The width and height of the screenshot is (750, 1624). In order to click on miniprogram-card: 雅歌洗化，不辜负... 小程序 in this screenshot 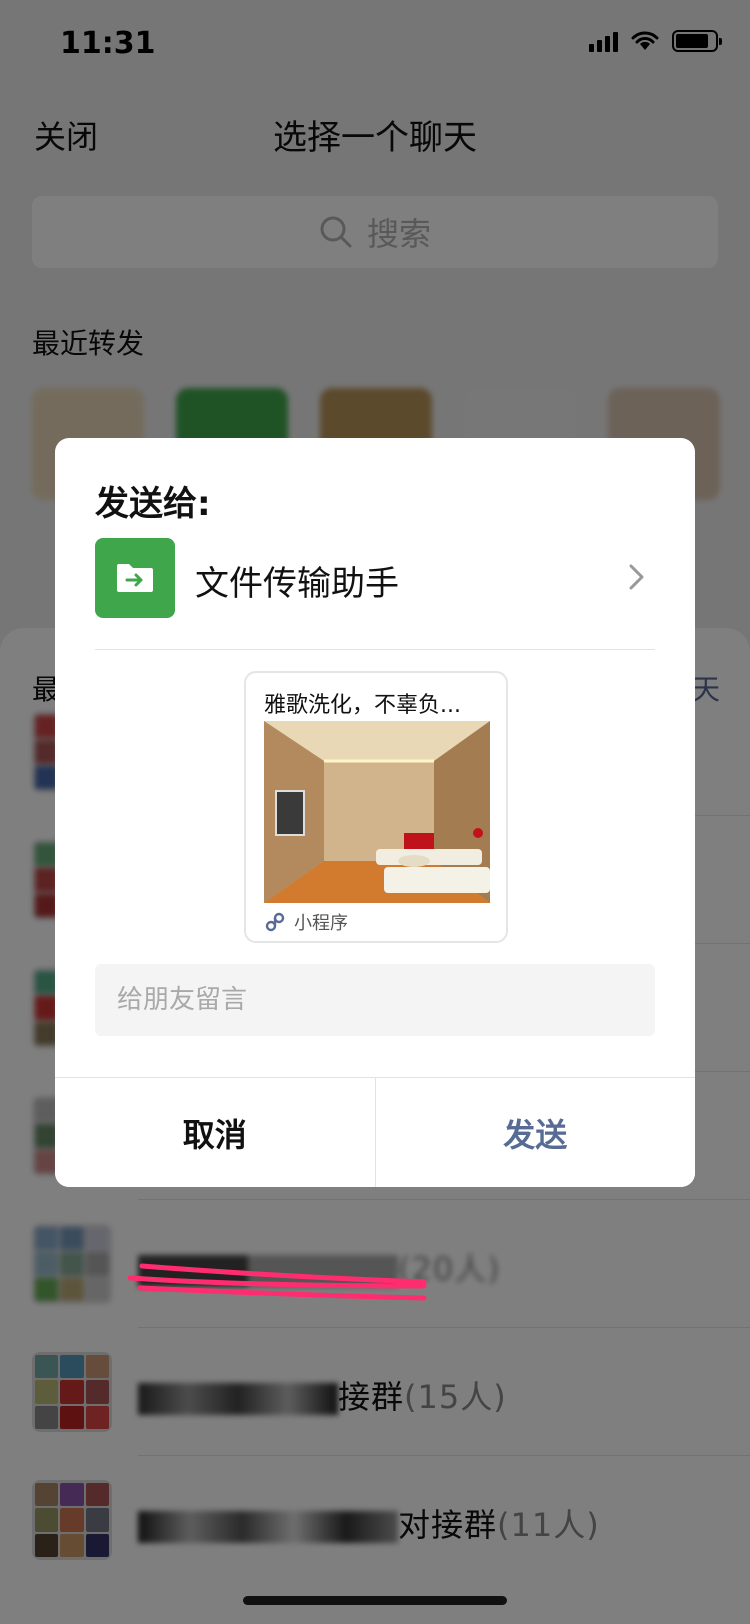, I will do `click(376, 807)`.